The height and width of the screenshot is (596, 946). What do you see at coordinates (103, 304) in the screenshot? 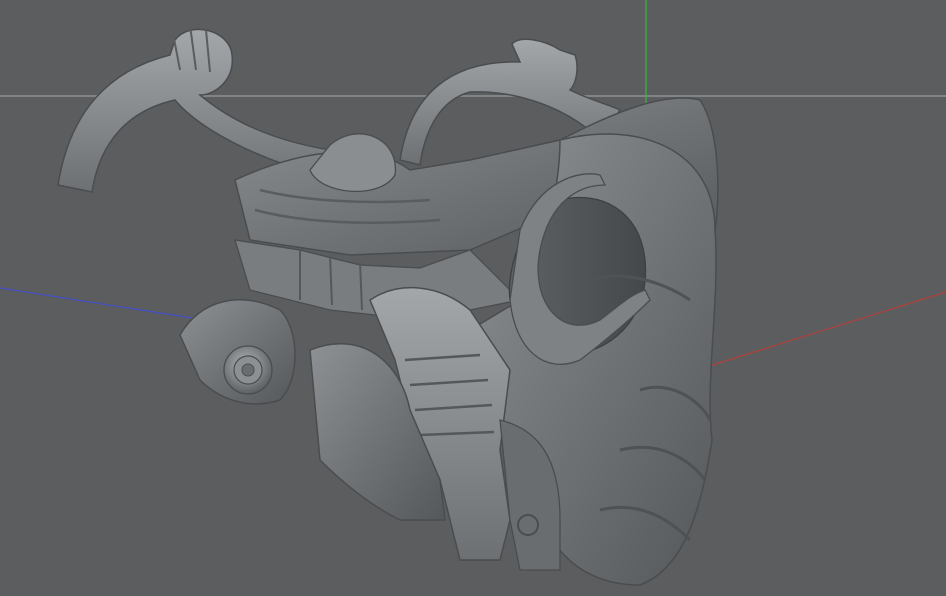
I see `axis-z-line` at bounding box center [103, 304].